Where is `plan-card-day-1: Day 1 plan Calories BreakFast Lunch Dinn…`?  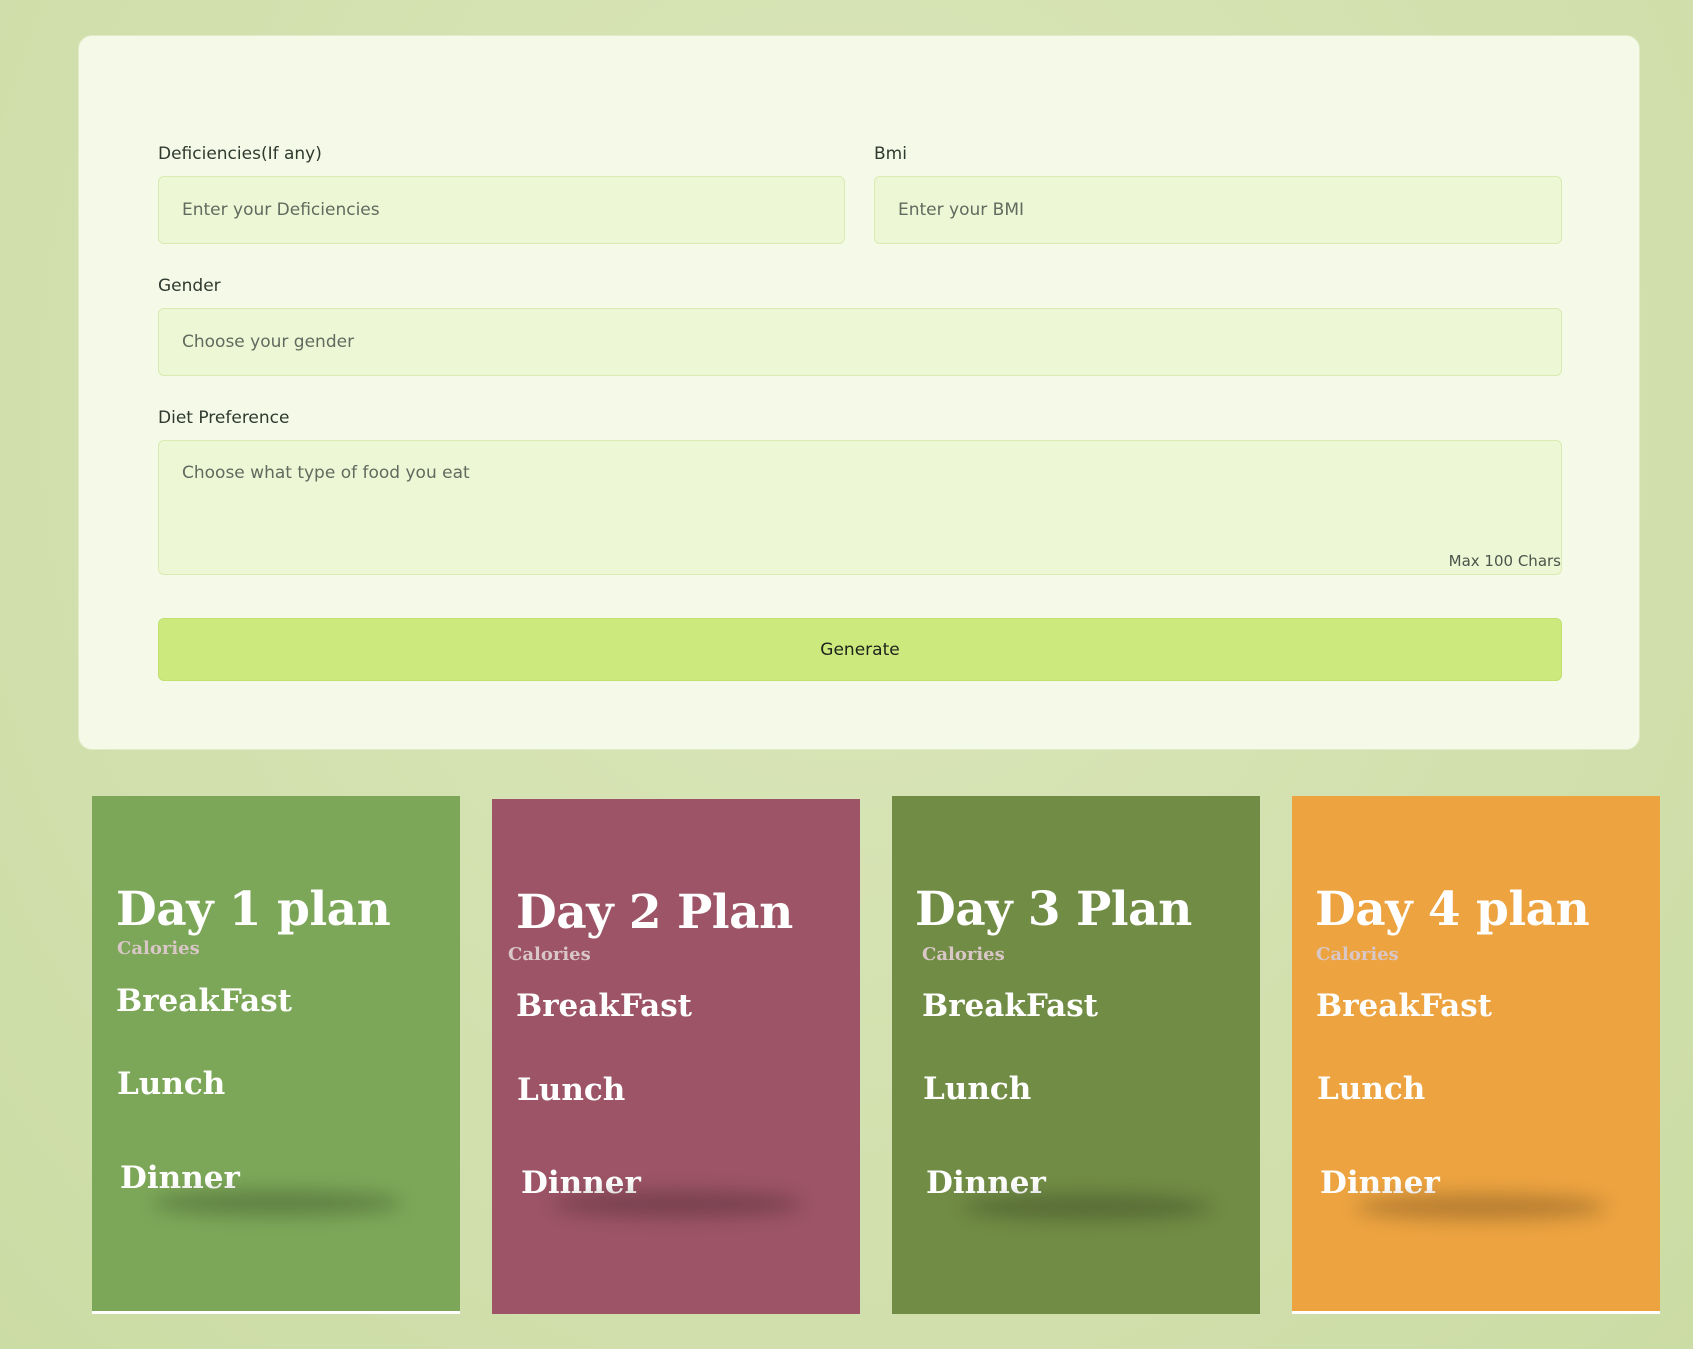
plan-card-day-1: Day 1 plan Calories BreakFast Lunch Dinn… is located at coordinates (276, 1055).